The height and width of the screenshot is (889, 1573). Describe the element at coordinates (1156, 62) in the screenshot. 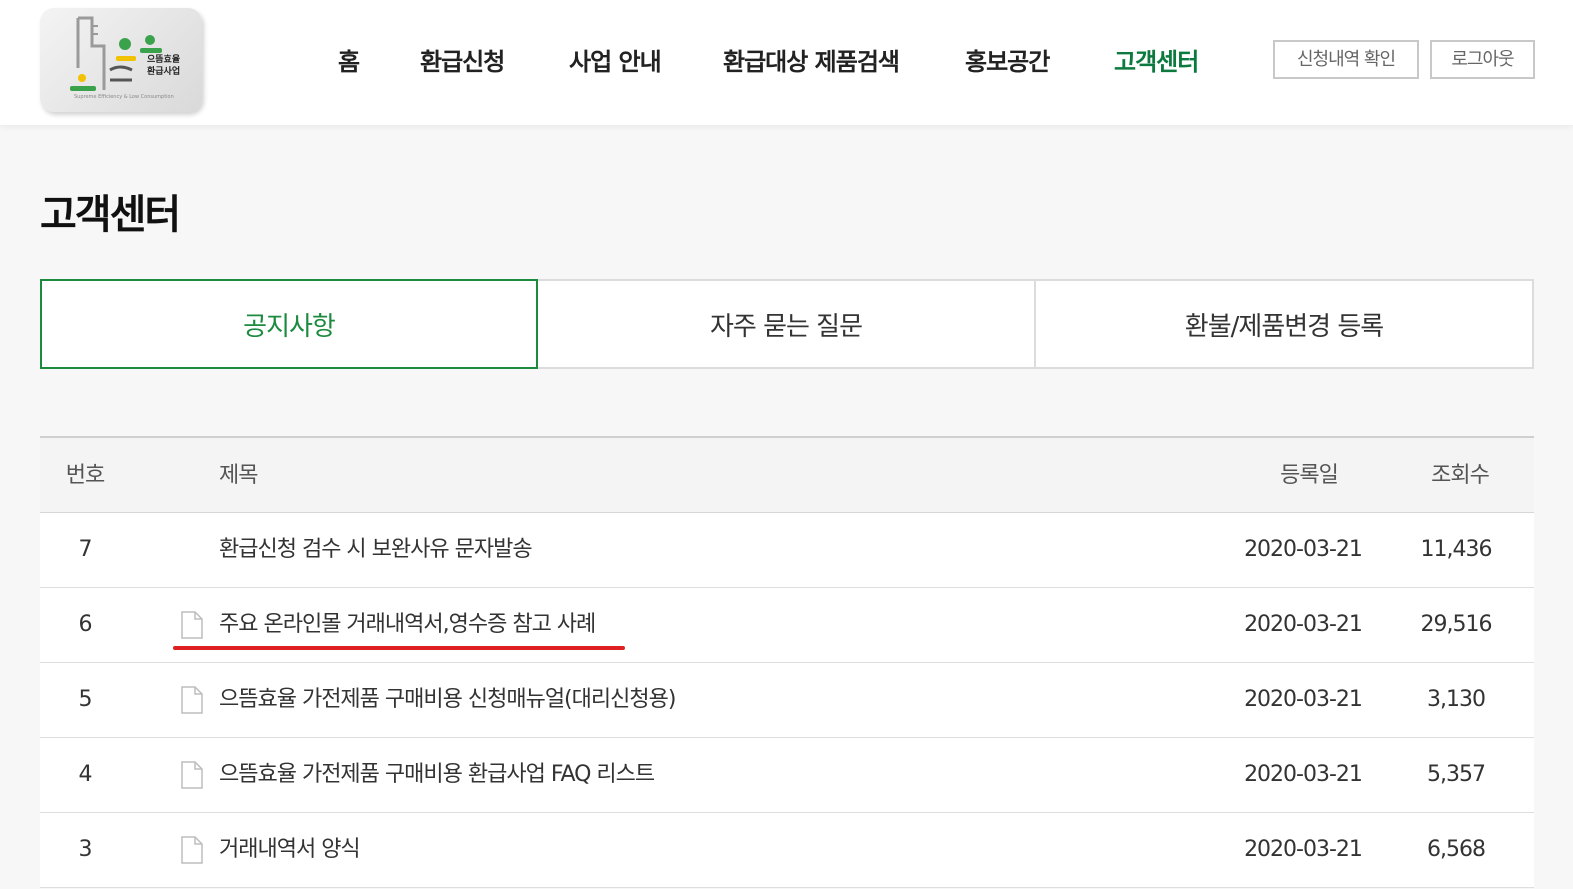

I see `nav-item-customer-center: 고객센터` at that location.